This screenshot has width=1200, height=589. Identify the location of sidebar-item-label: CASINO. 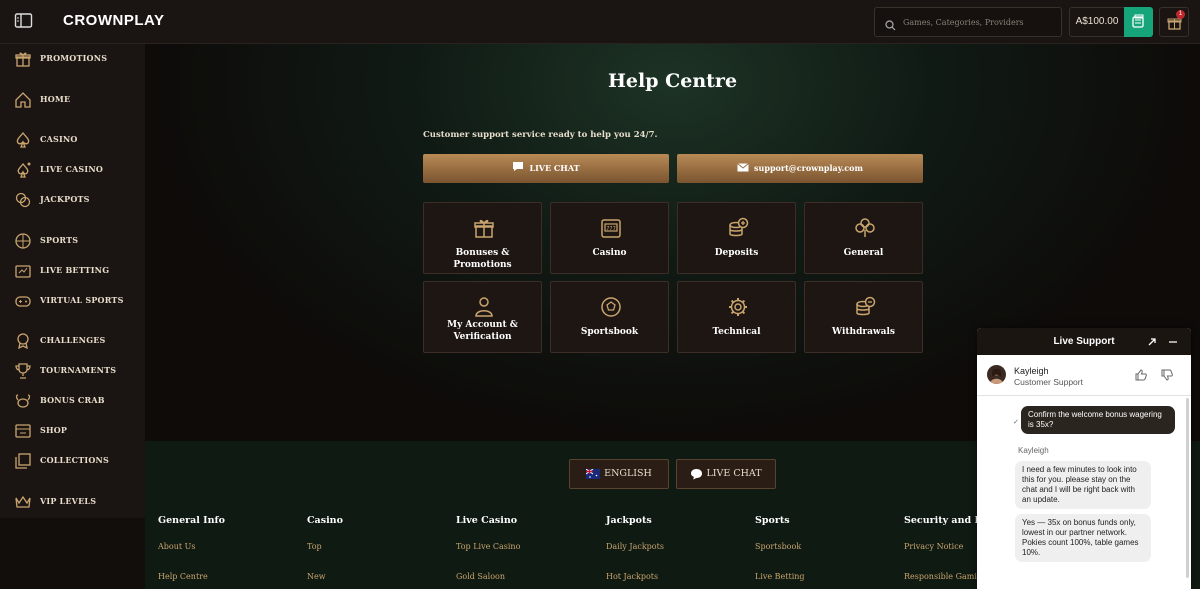
(59, 139).